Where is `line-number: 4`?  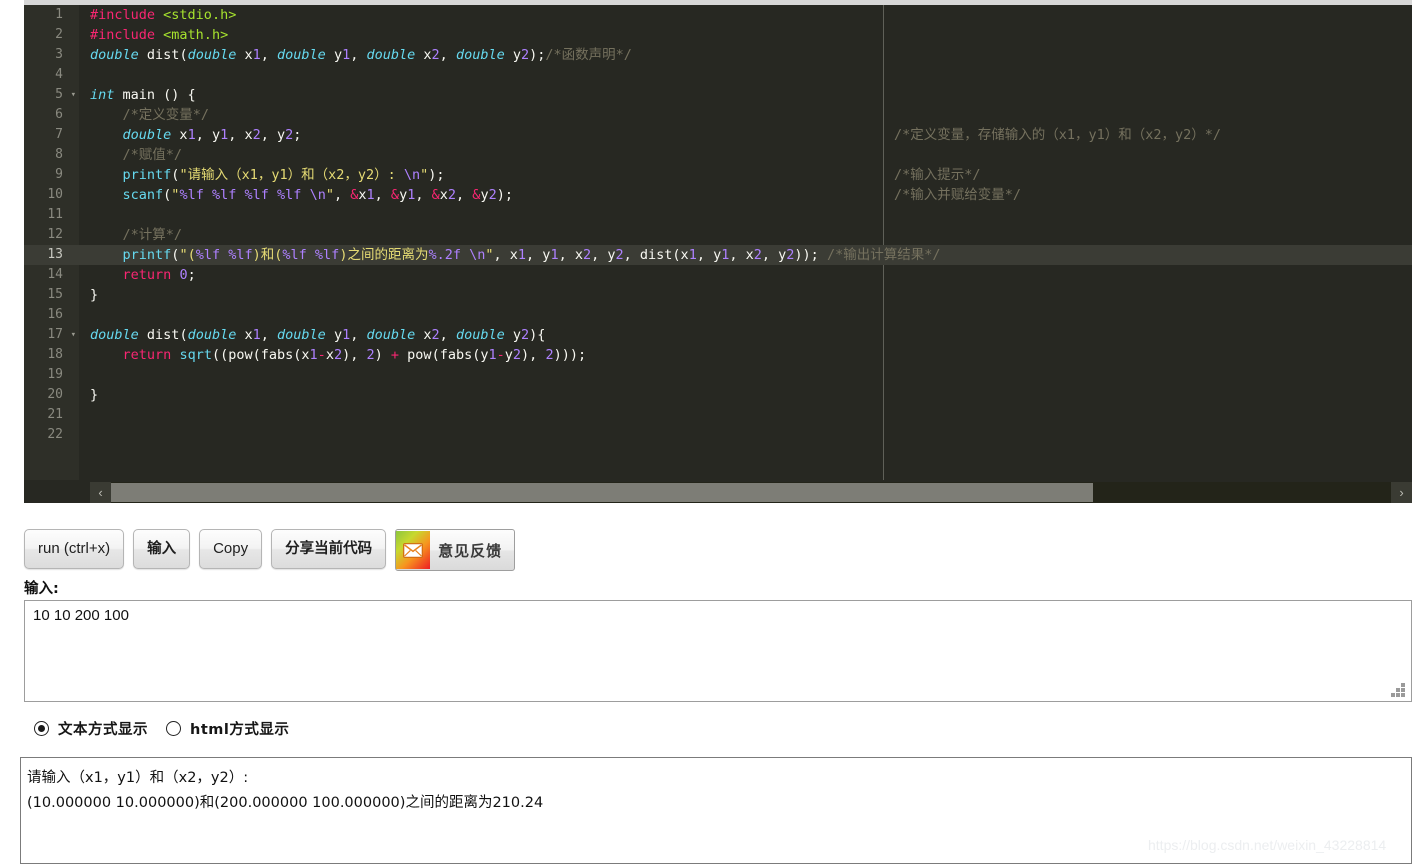
line-number: 4 is located at coordinates (59, 74).